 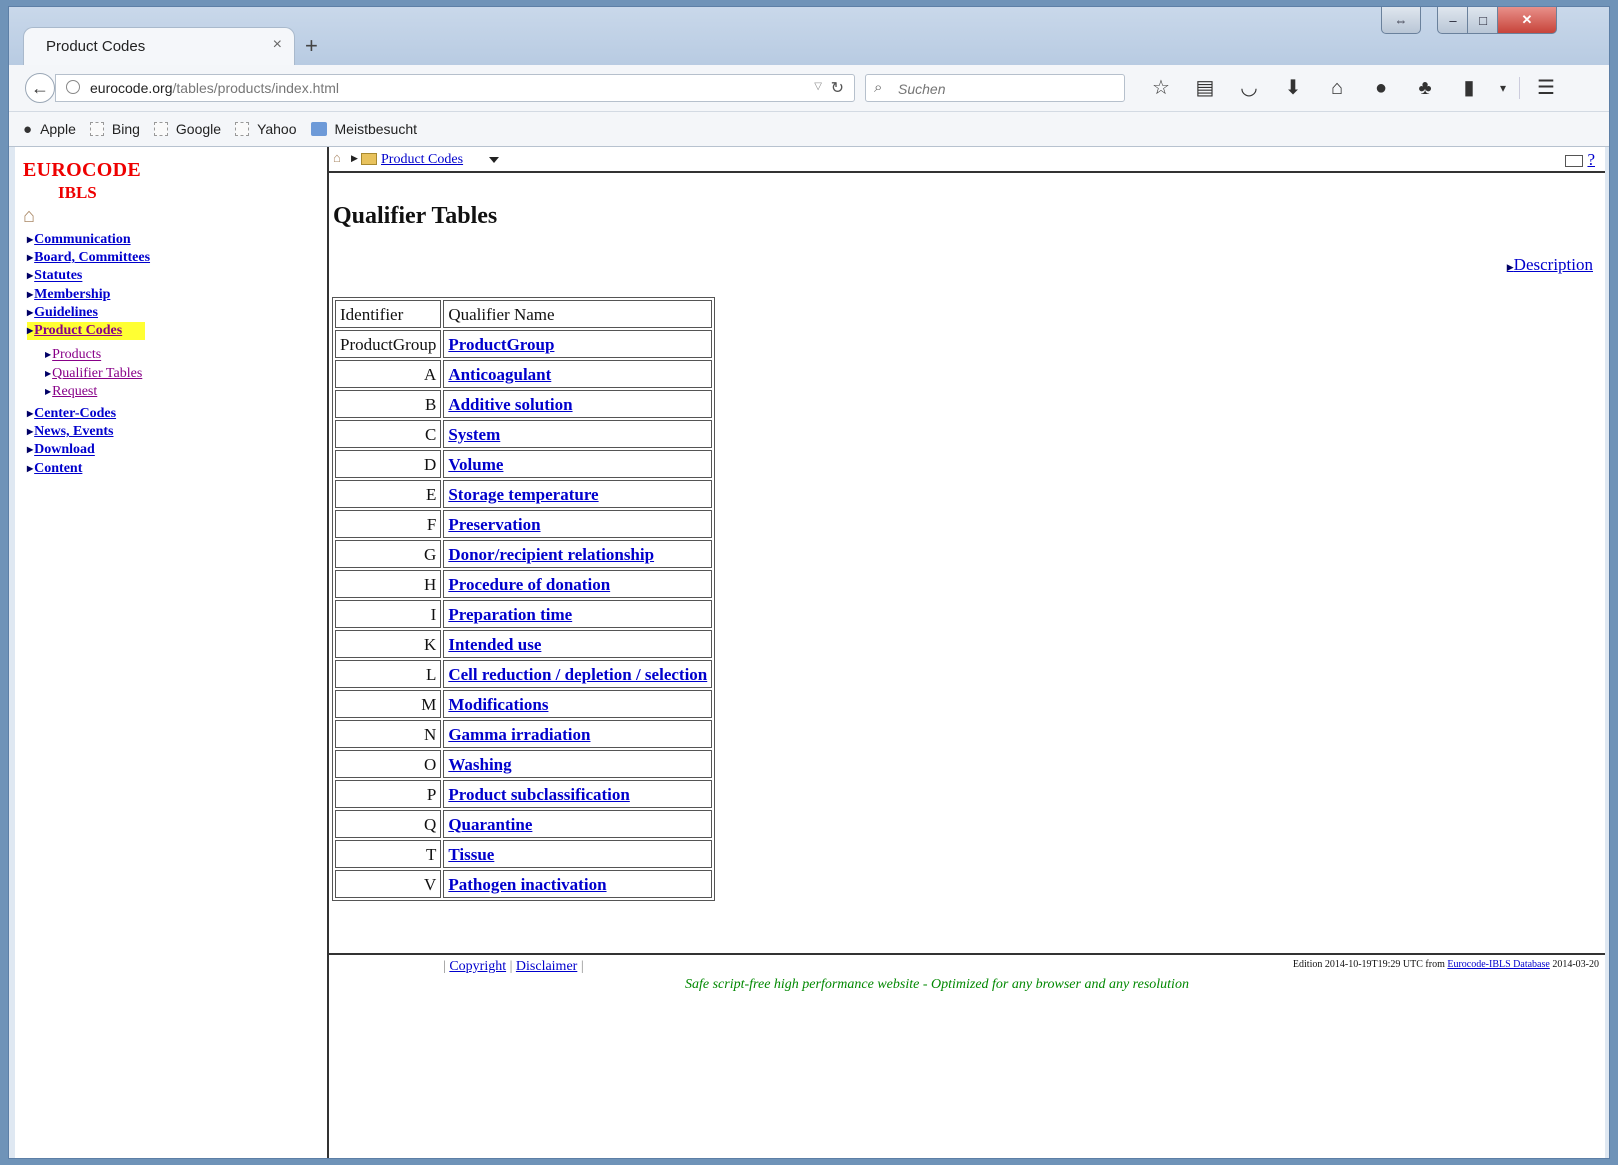 I want to click on sidebar-subitem-request: ▶Request, so click(x=97, y=392).